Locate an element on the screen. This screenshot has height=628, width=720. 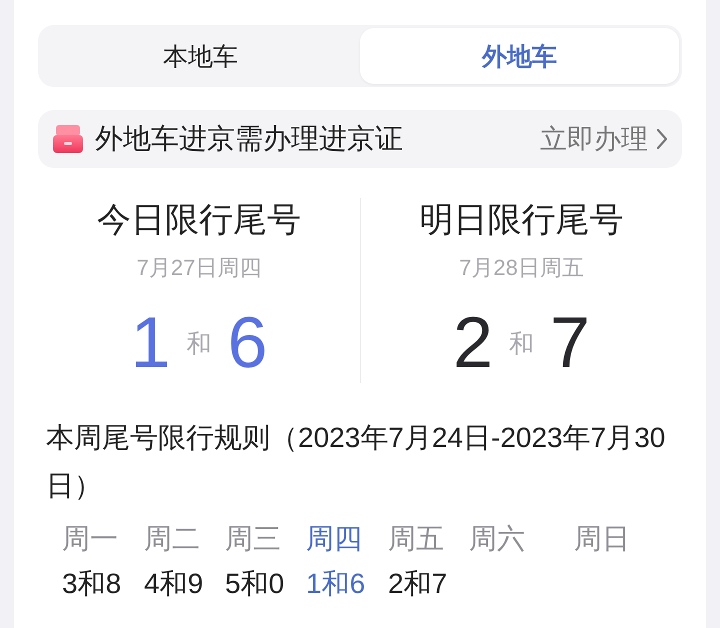
weekday-label: 周五 is located at coordinates (416, 539).